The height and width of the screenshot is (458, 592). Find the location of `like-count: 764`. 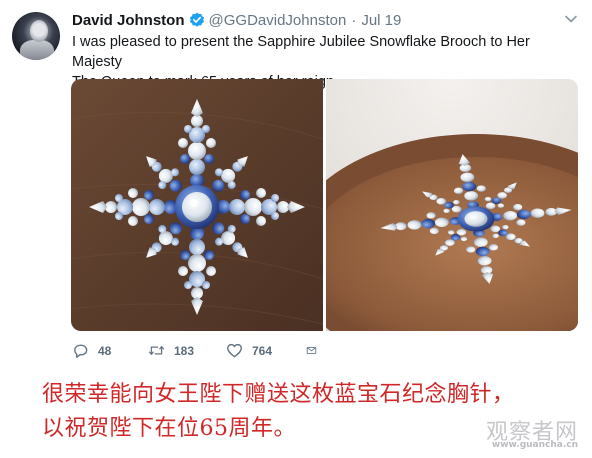

like-count: 764 is located at coordinates (262, 350).